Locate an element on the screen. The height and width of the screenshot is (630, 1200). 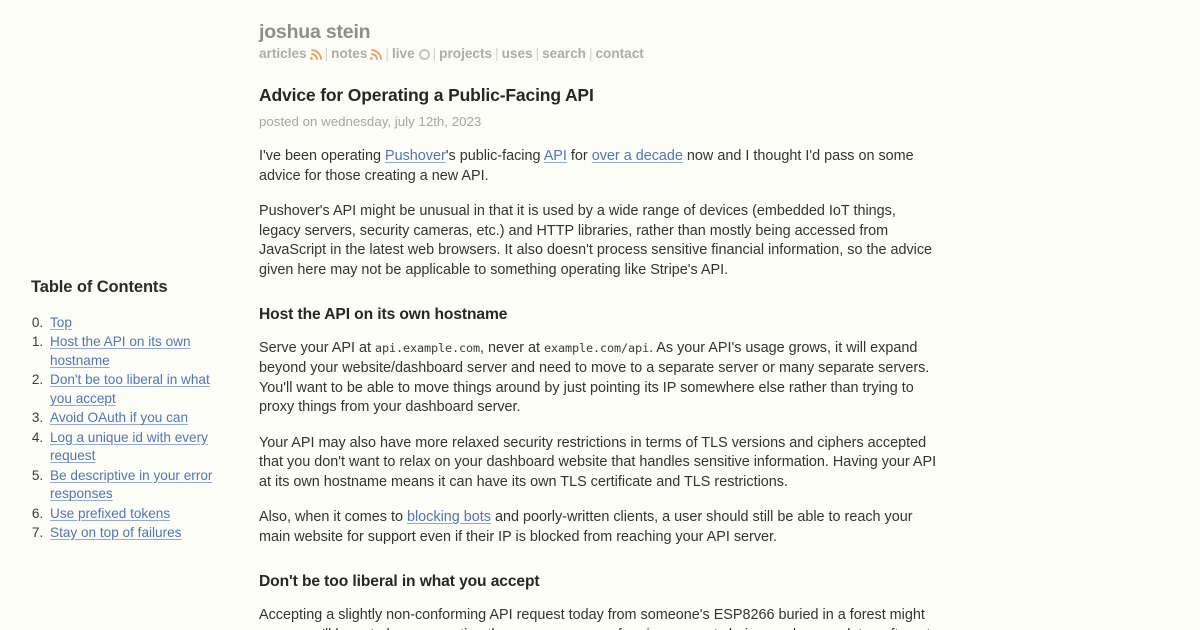
nav-link-uses: uses is located at coordinates (517, 53).